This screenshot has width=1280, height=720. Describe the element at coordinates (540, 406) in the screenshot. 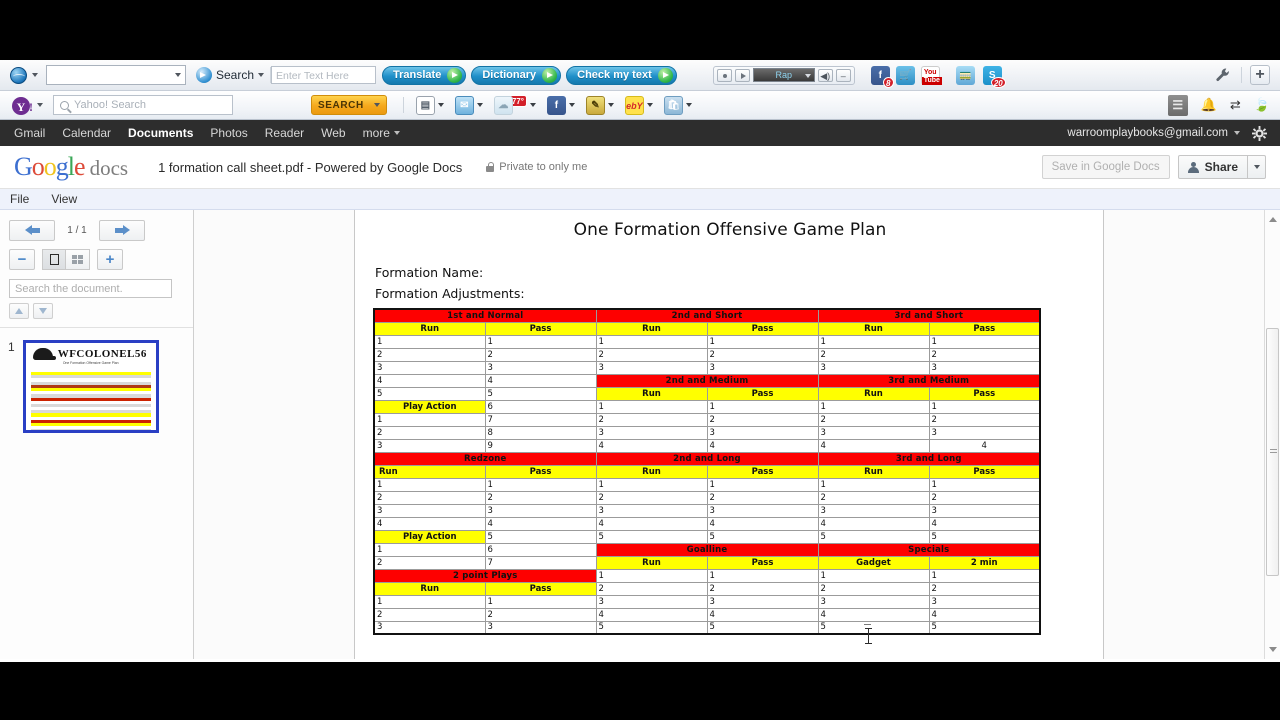

I see `play-slot: 6` at that location.